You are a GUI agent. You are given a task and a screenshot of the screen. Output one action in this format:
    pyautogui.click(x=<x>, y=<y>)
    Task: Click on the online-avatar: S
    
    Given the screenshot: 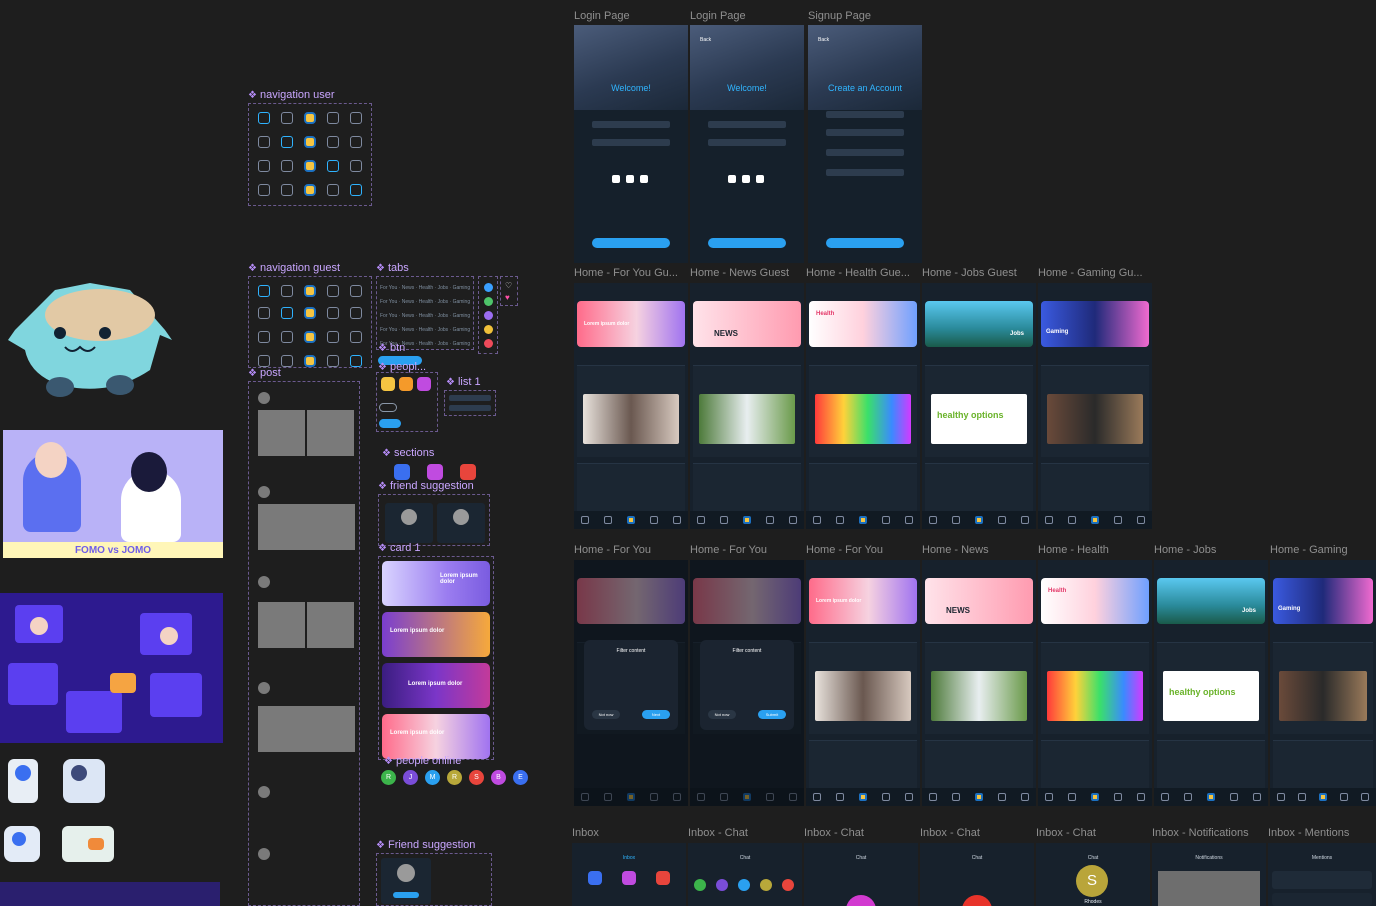 What is the action you would take?
    pyautogui.click(x=476, y=777)
    